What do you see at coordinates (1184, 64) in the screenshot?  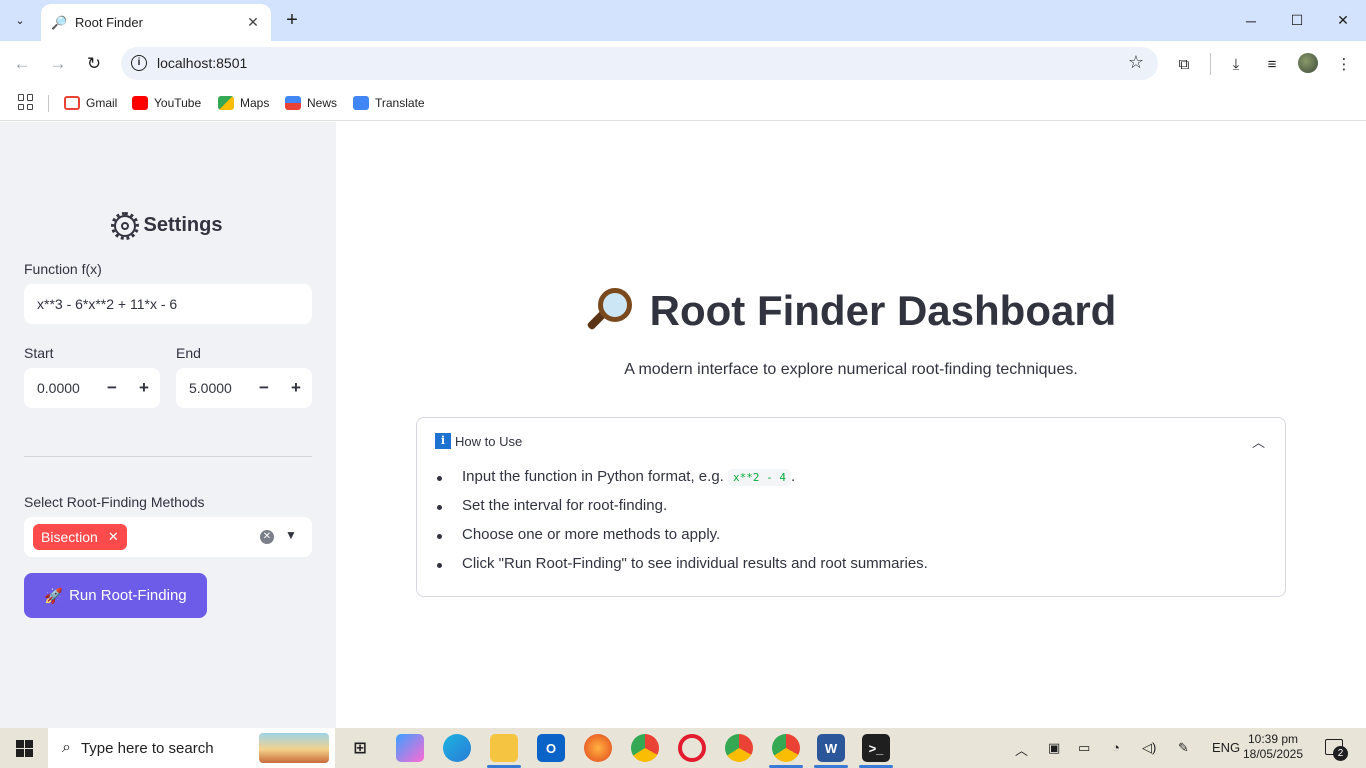 I see `extensions-icon: ⧉` at bounding box center [1184, 64].